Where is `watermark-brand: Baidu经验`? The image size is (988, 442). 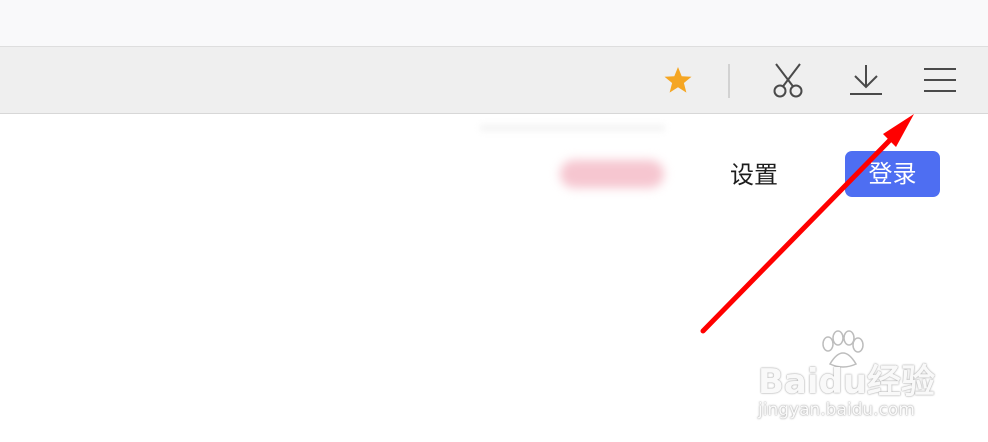 watermark-brand: Baidu经验 is located at coordinates (847, 382).